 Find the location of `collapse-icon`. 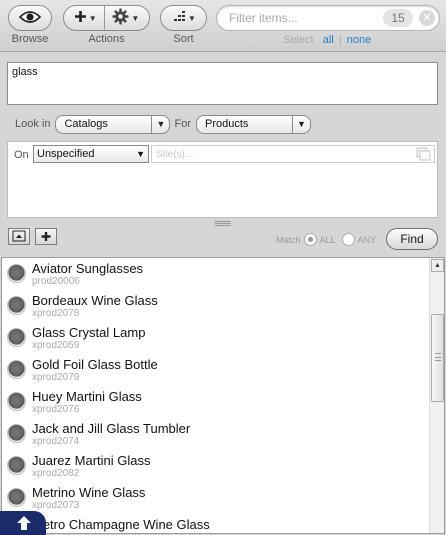

collapse-icon is located at coordinates (19, 238).